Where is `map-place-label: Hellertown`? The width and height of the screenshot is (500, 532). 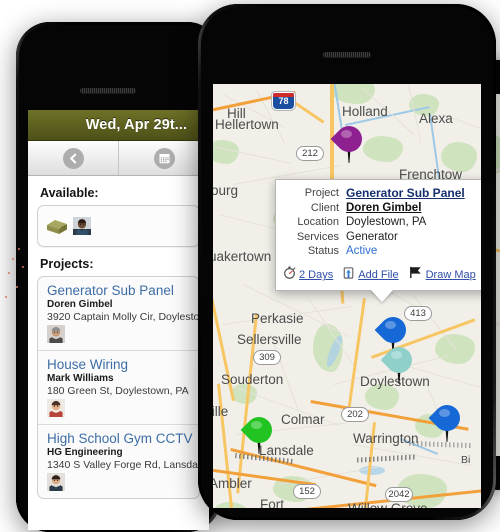 map-place-label: Hellertown is located at coordinates (247, 124).